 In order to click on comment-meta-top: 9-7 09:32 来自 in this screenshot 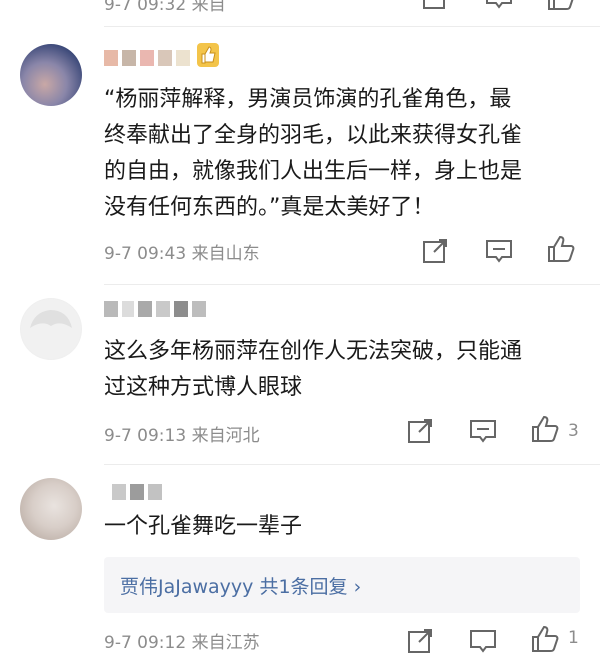, I will do `click(165, 7)`.